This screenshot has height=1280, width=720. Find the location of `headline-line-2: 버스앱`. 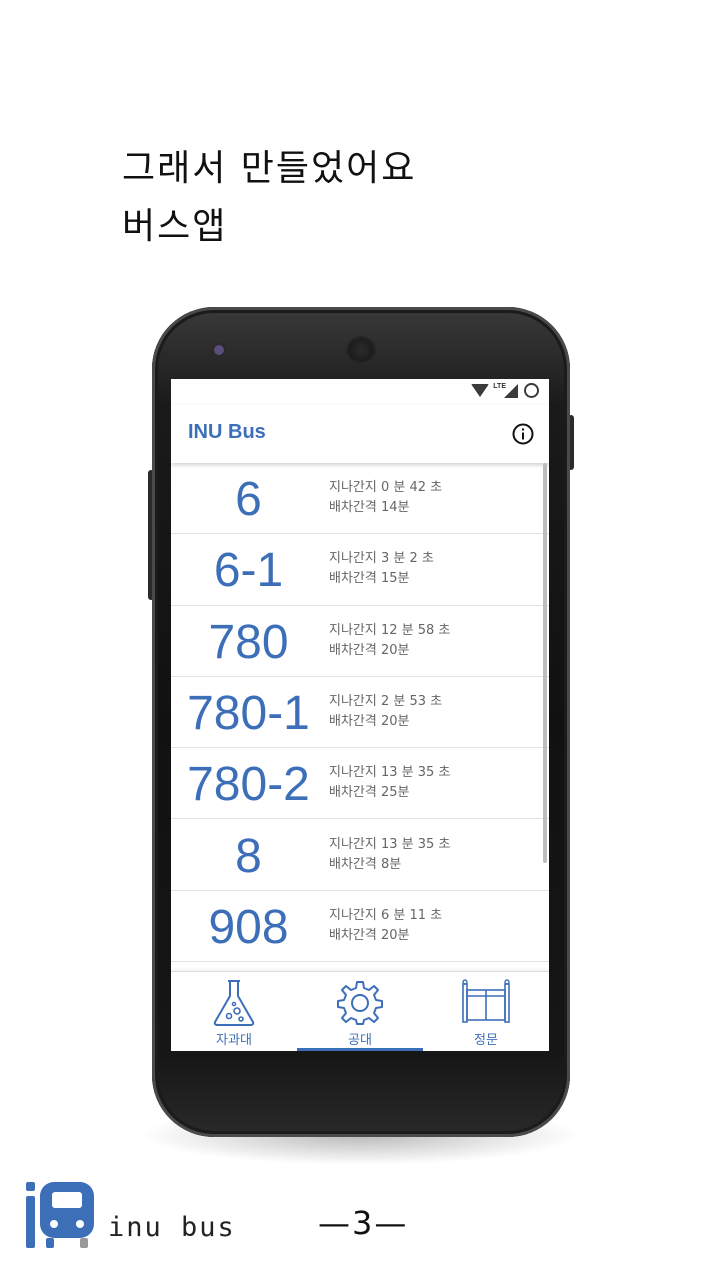

headline-line-2: 버스앱 is located at coordinates (175, 226).